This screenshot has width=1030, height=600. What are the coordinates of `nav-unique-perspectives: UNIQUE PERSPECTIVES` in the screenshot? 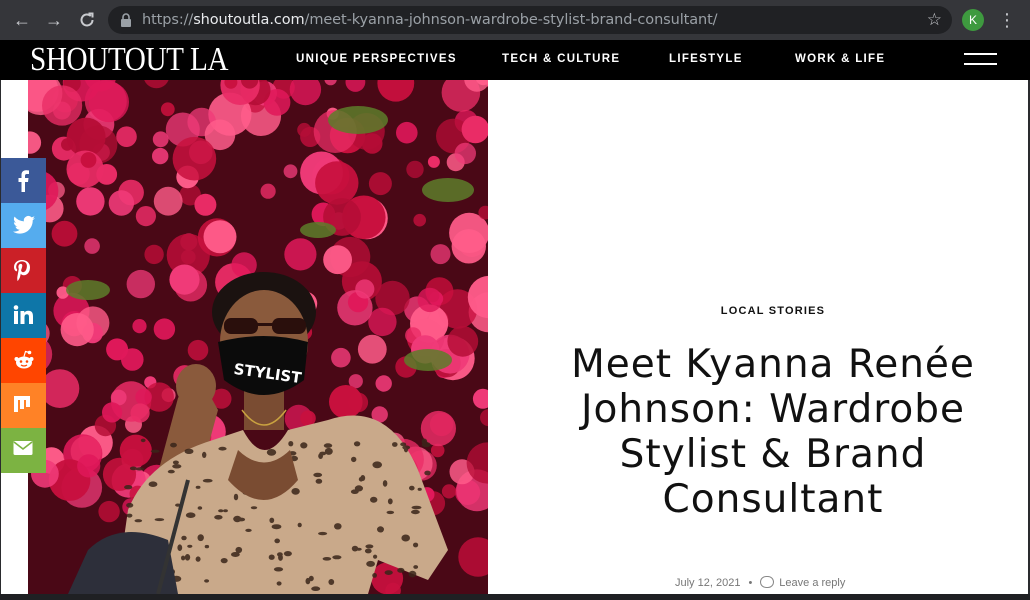 It's located at (376, 59).